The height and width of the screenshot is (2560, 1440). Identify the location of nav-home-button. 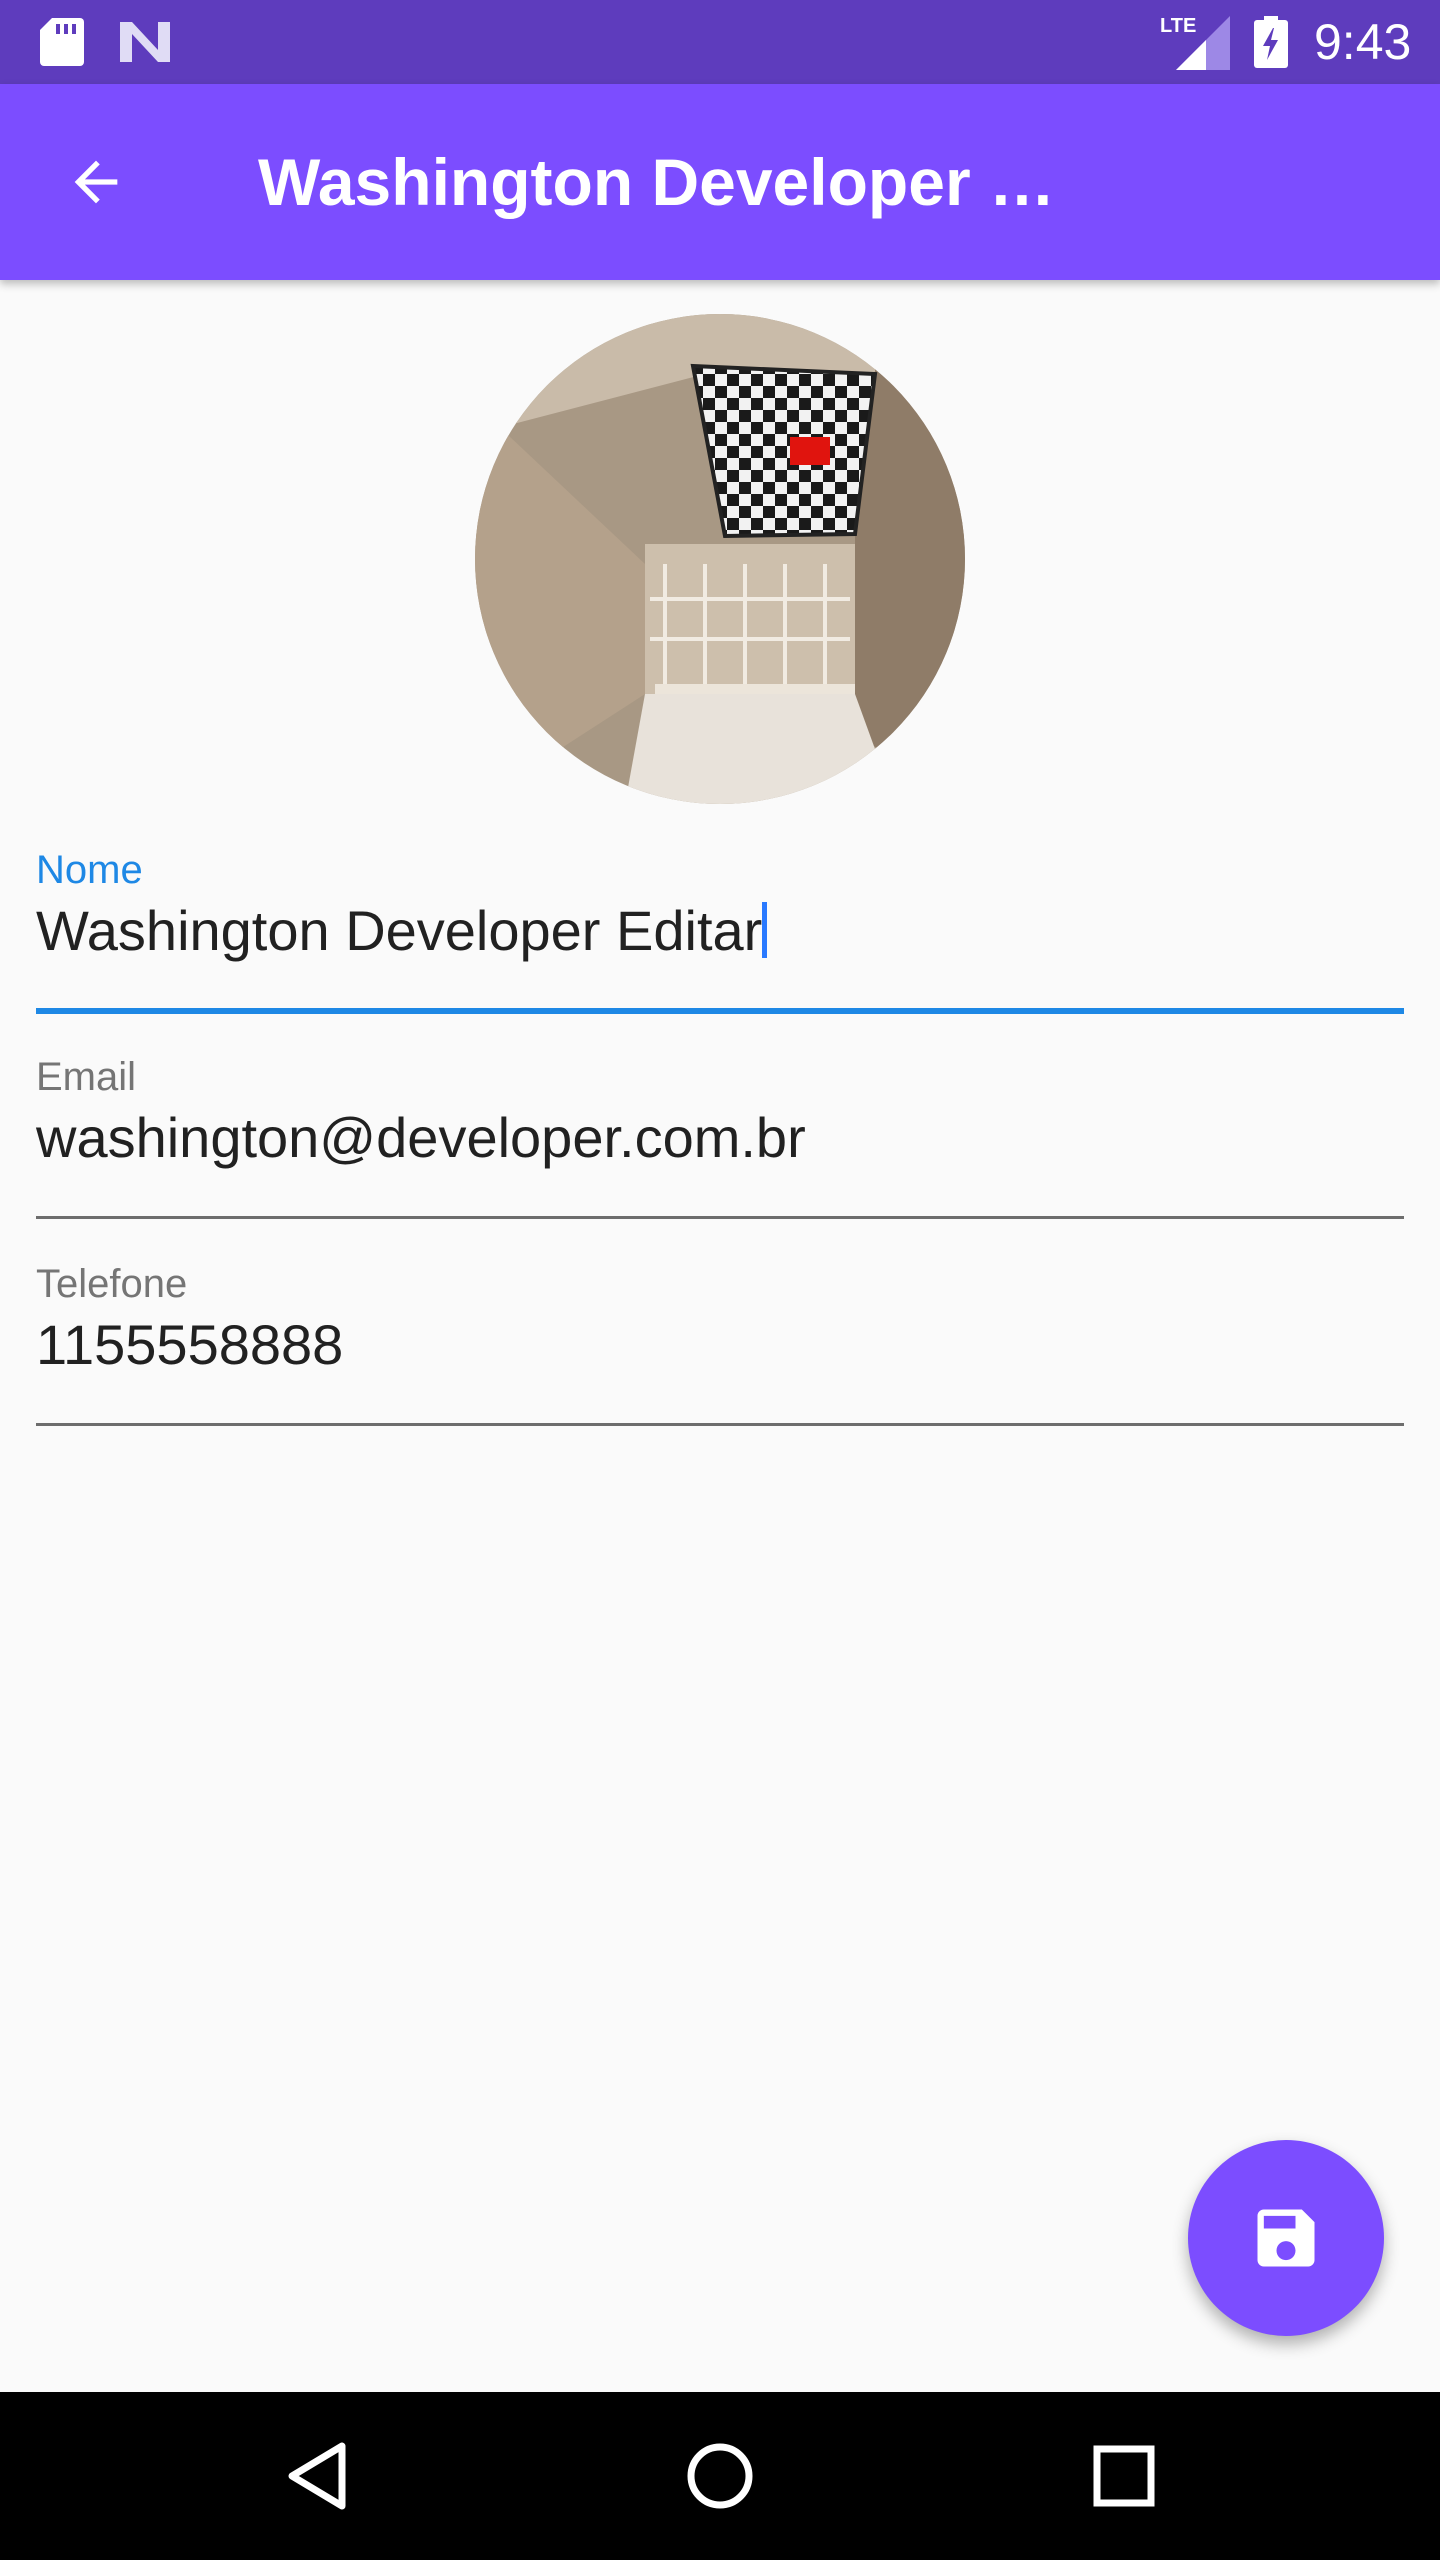
(720, 2476).